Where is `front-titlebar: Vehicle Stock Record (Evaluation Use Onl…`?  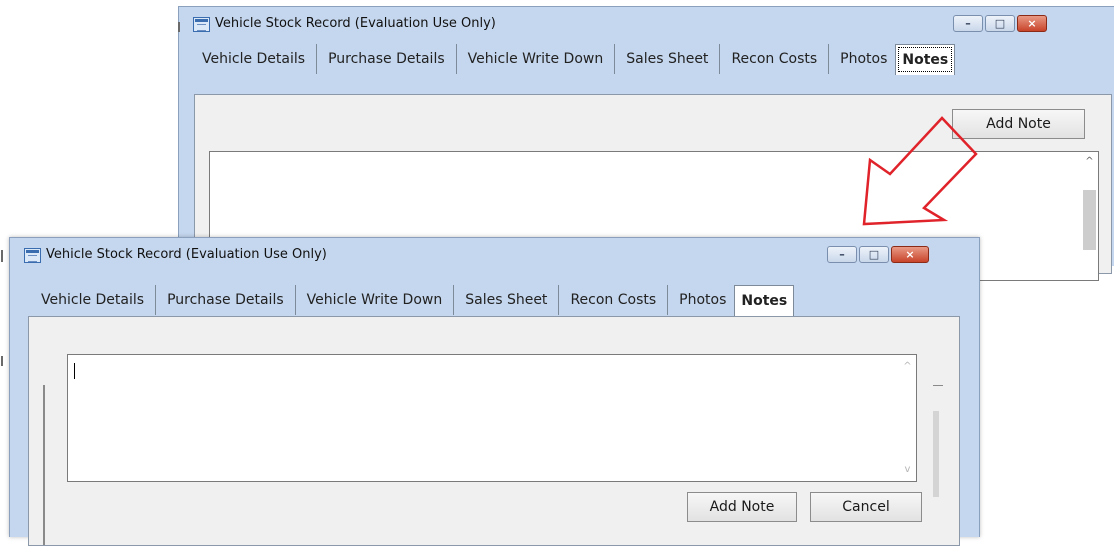 front-titlebar: Vehicle Stock Record (Evaluation Use Onl… is located at coordinates (494, 255).